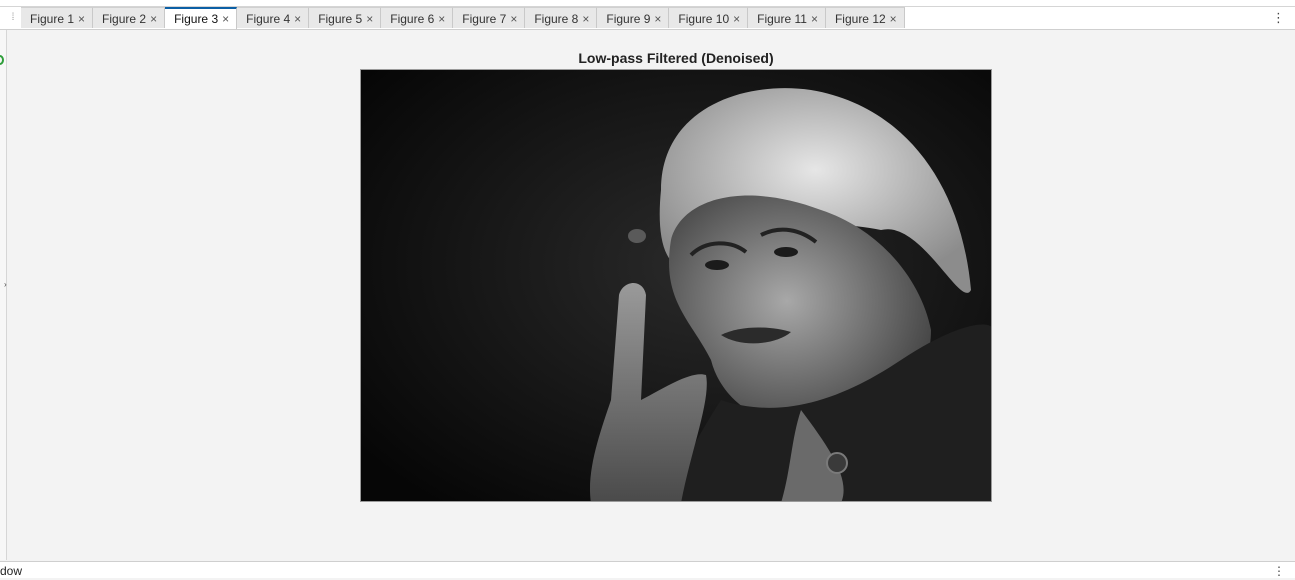 The height and width of the screenshot is (580, 1295). I want to click on status-bar: dow ⋮, so click(647, 569).